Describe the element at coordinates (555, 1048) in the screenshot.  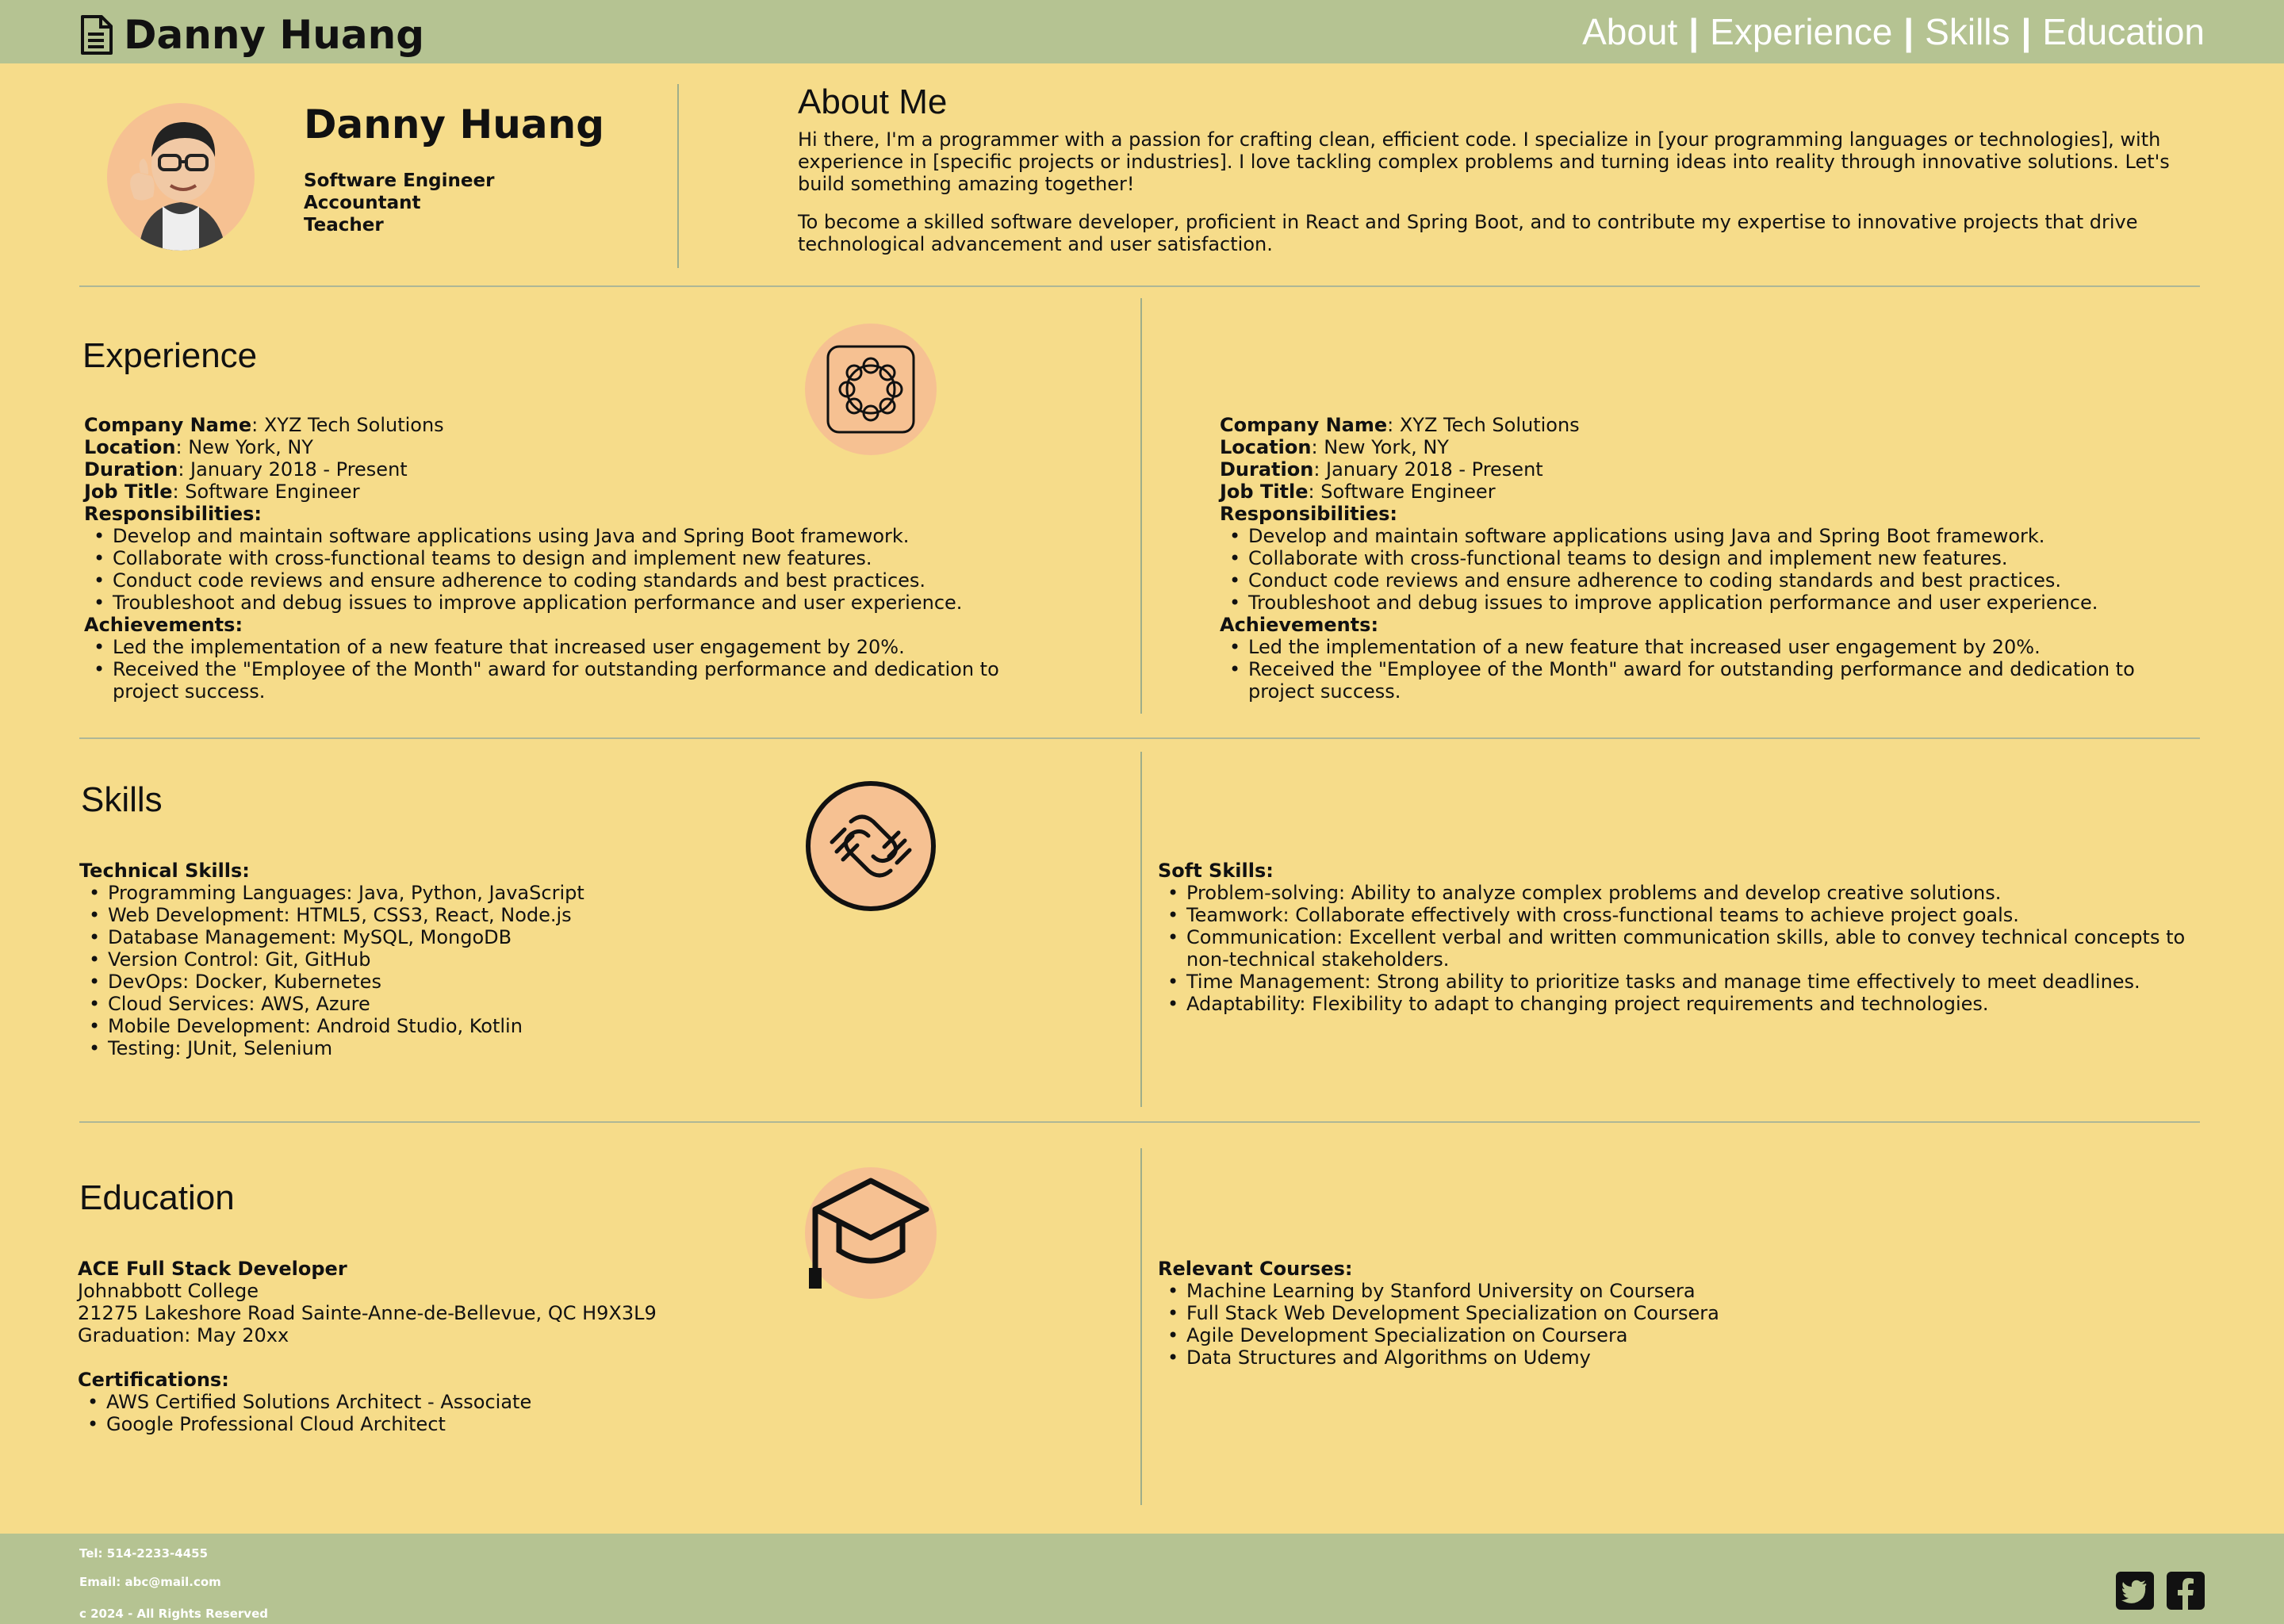
I see `list-item: Testing: JUnit, Selenium` at that location.